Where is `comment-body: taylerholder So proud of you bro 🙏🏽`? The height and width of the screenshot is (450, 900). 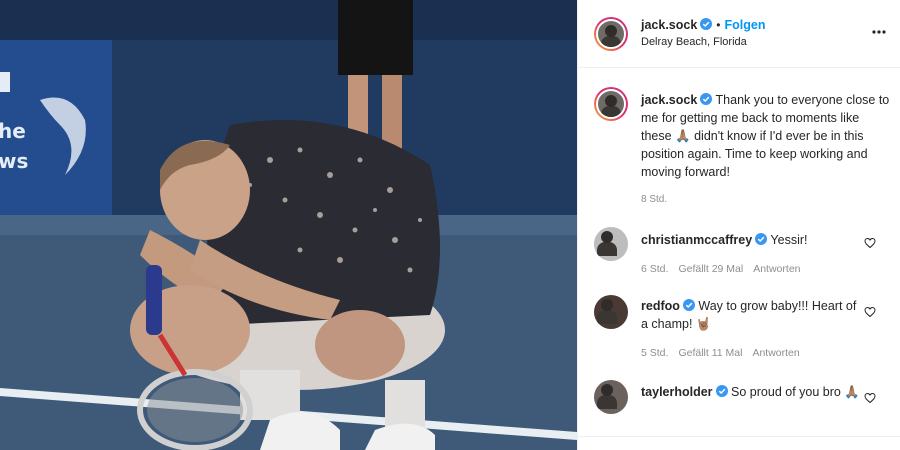
comment-body: taylerholder So proud of you bro 🙏🏽 is located at coordinates (753, 392).